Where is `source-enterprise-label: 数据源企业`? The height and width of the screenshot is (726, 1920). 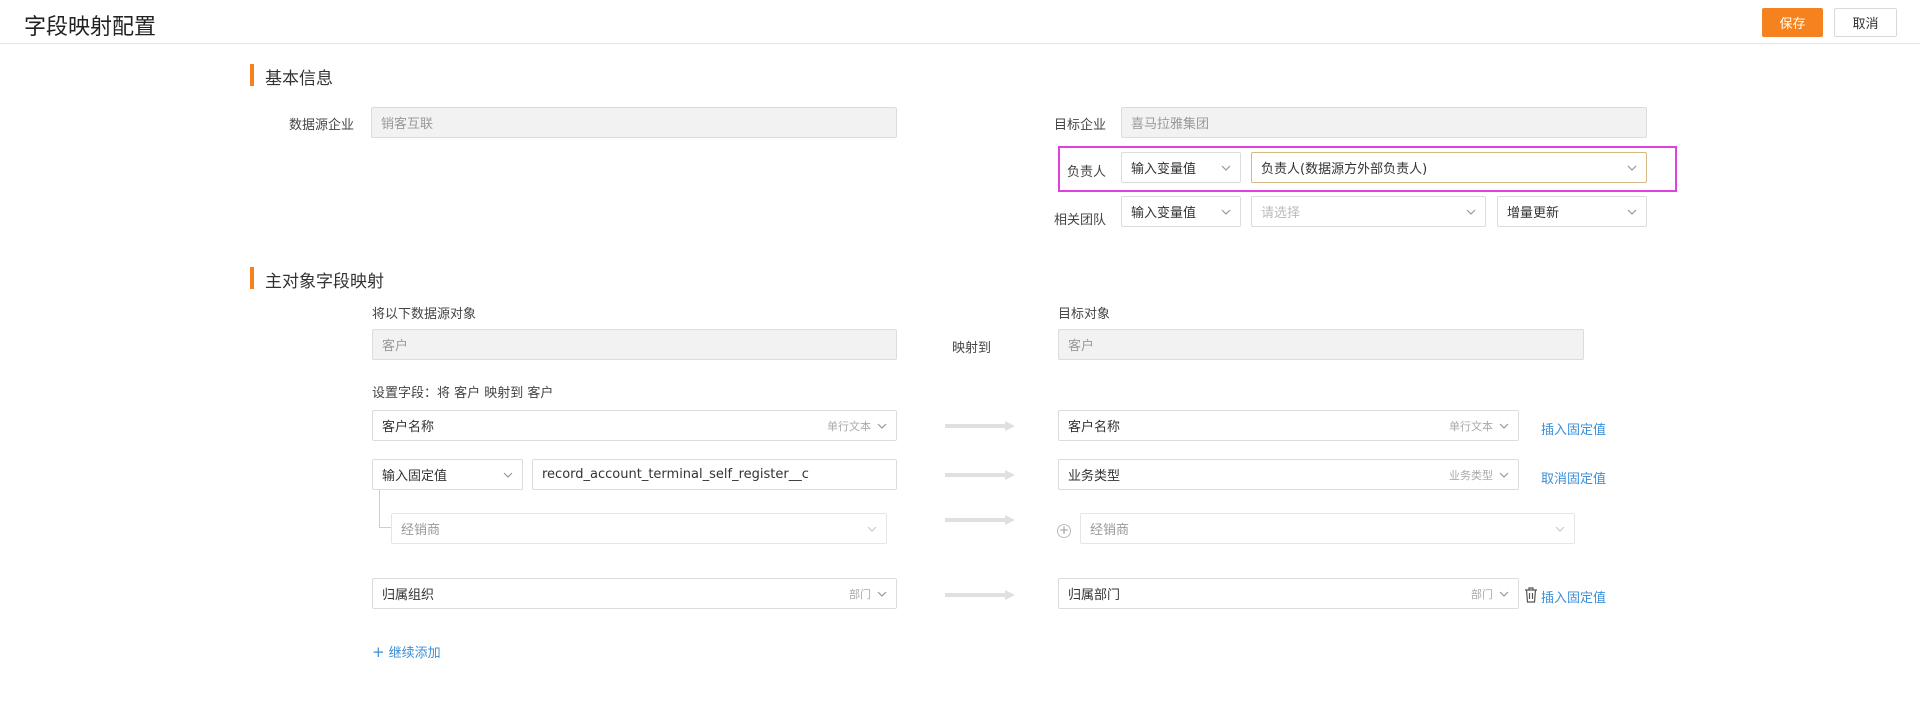
source-enterprise-label: 数据源企业 is located at coordinates (322, 125).